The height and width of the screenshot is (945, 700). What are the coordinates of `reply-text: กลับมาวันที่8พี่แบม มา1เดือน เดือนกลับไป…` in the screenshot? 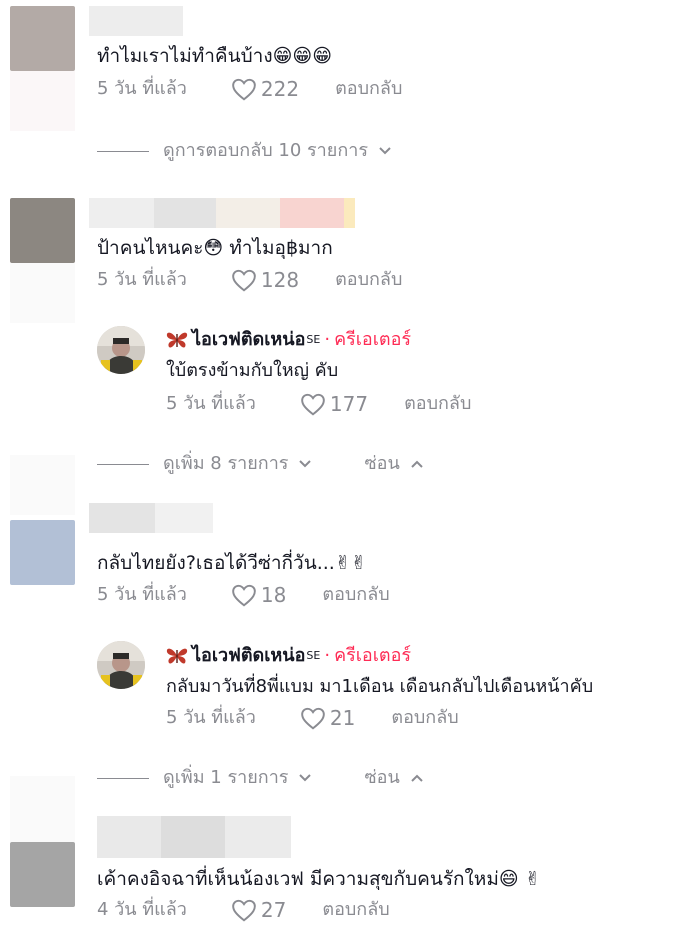 It's located at (380, 686).